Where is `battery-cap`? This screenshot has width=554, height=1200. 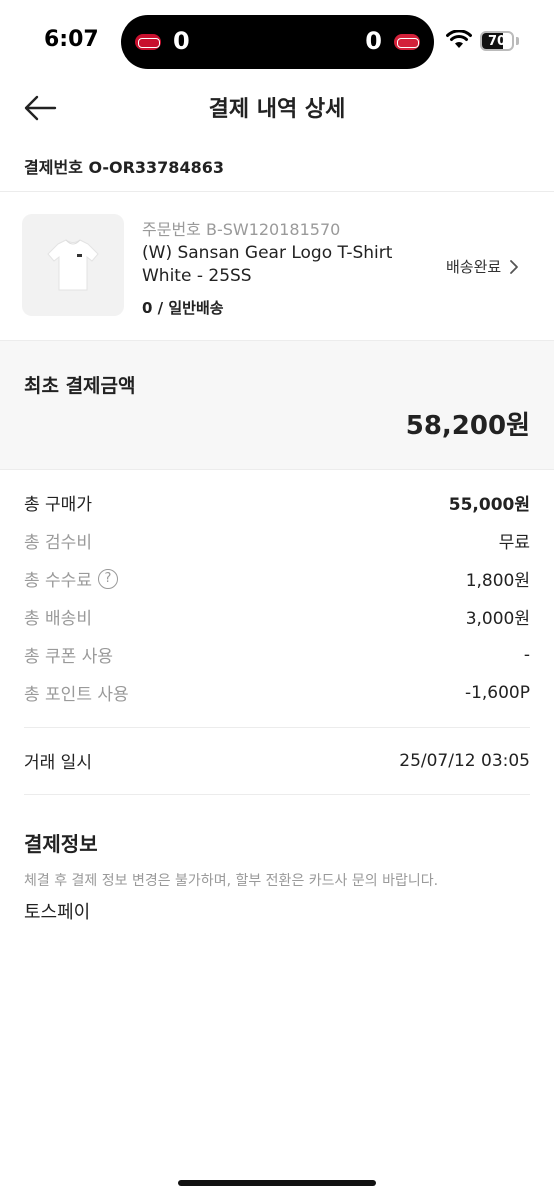
battery-cap is located at coordinates (517, 41).